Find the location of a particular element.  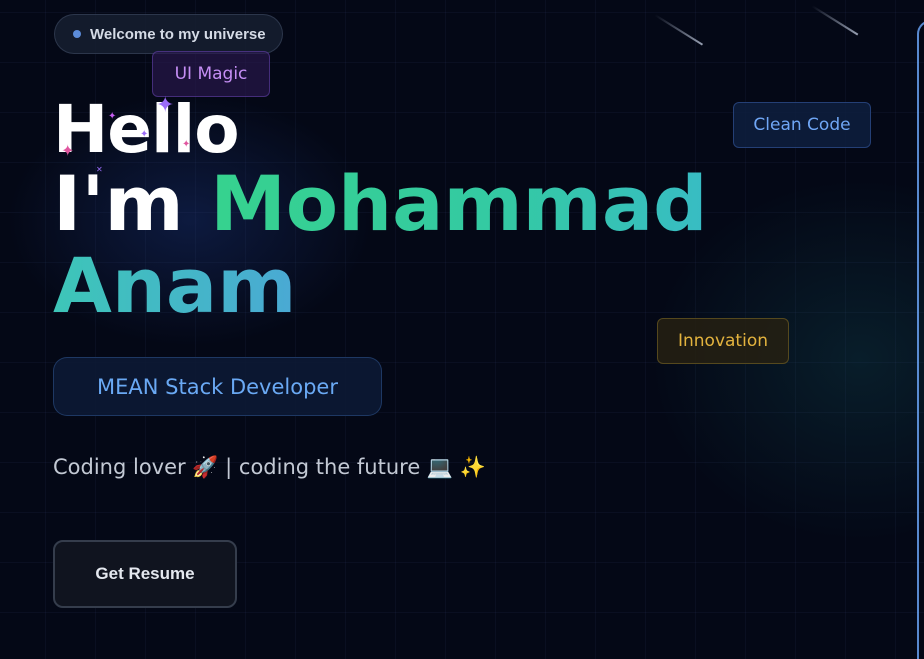

floating-tag-label: Clean Code is located at coordinates (802, 125).